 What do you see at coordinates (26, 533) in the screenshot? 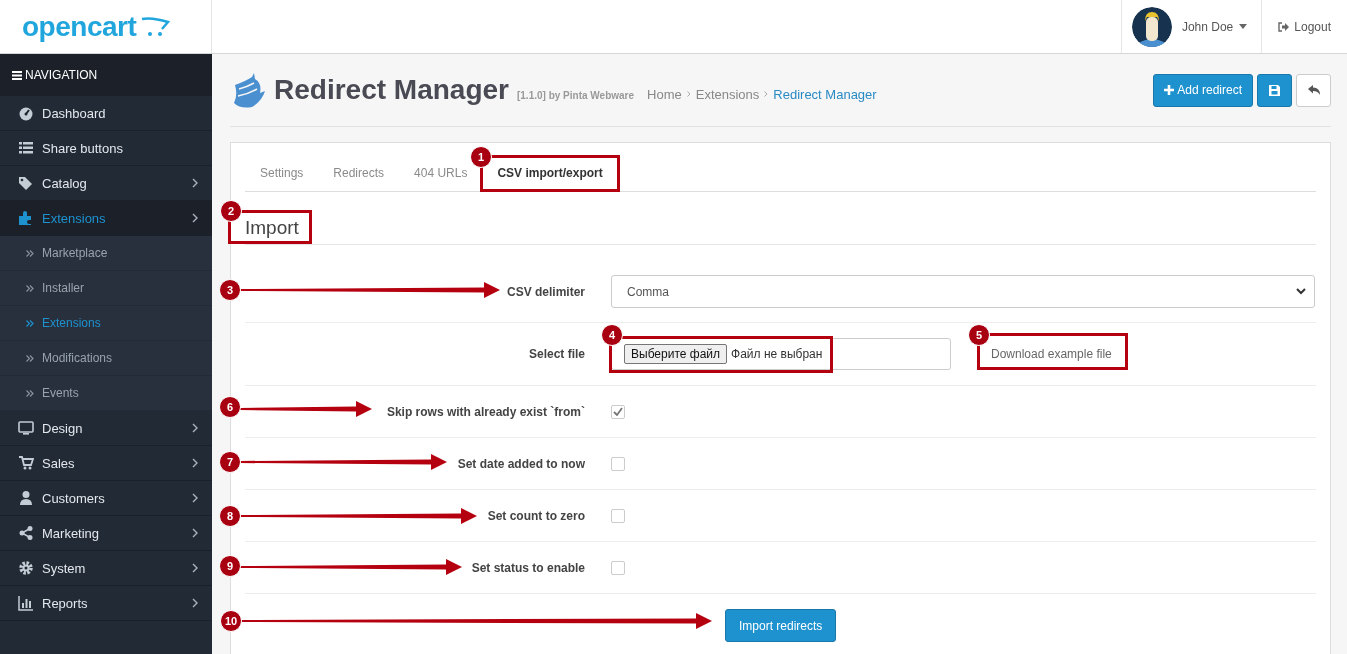
I see `share-icon` at bounding box center [26, 533].